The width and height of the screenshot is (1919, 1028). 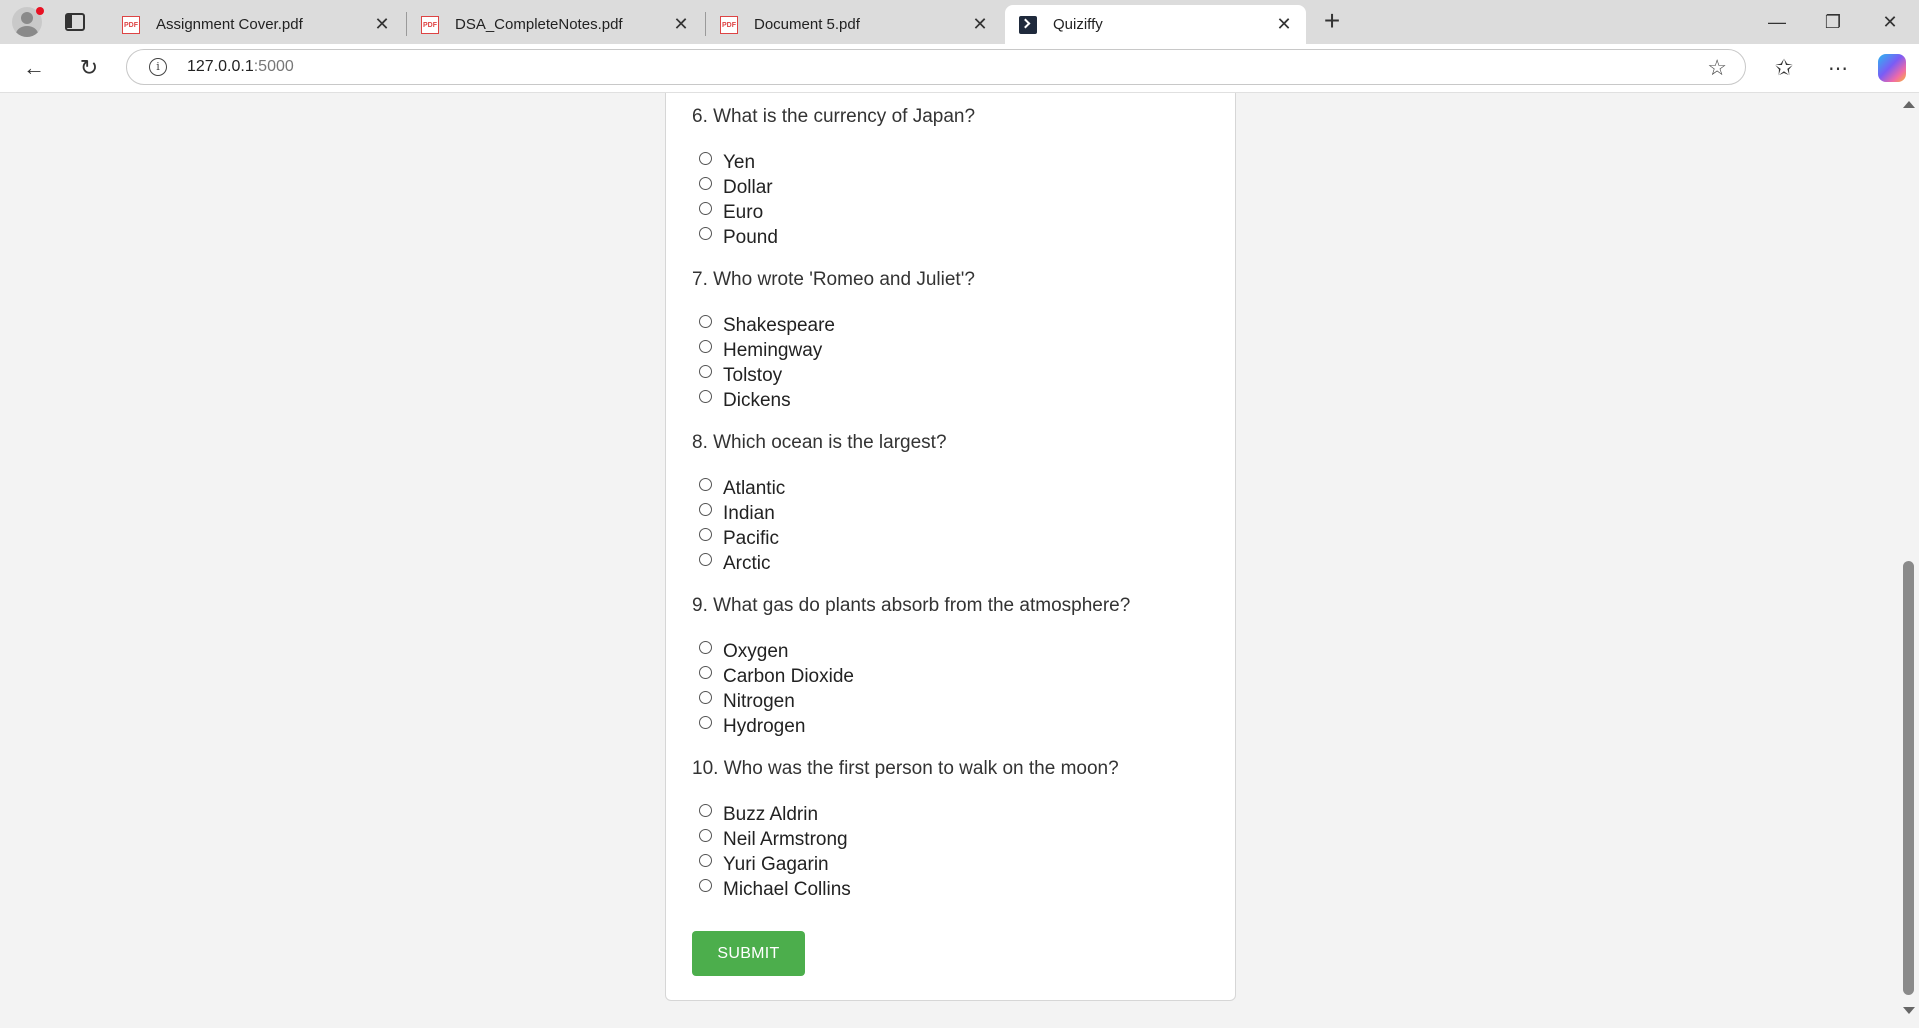 What do you see at coordinates (819, 513) in the screenshot?
I see `option-item: Indian` at bounding box center [819, 513].